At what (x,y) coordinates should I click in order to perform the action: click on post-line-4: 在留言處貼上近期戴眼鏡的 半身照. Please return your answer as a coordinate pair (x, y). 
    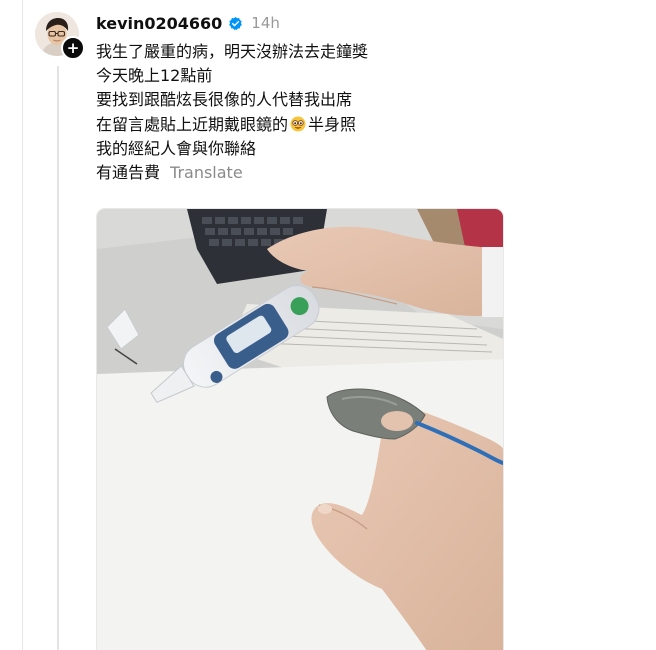
    Looking at the image, I should click on (356, 125).